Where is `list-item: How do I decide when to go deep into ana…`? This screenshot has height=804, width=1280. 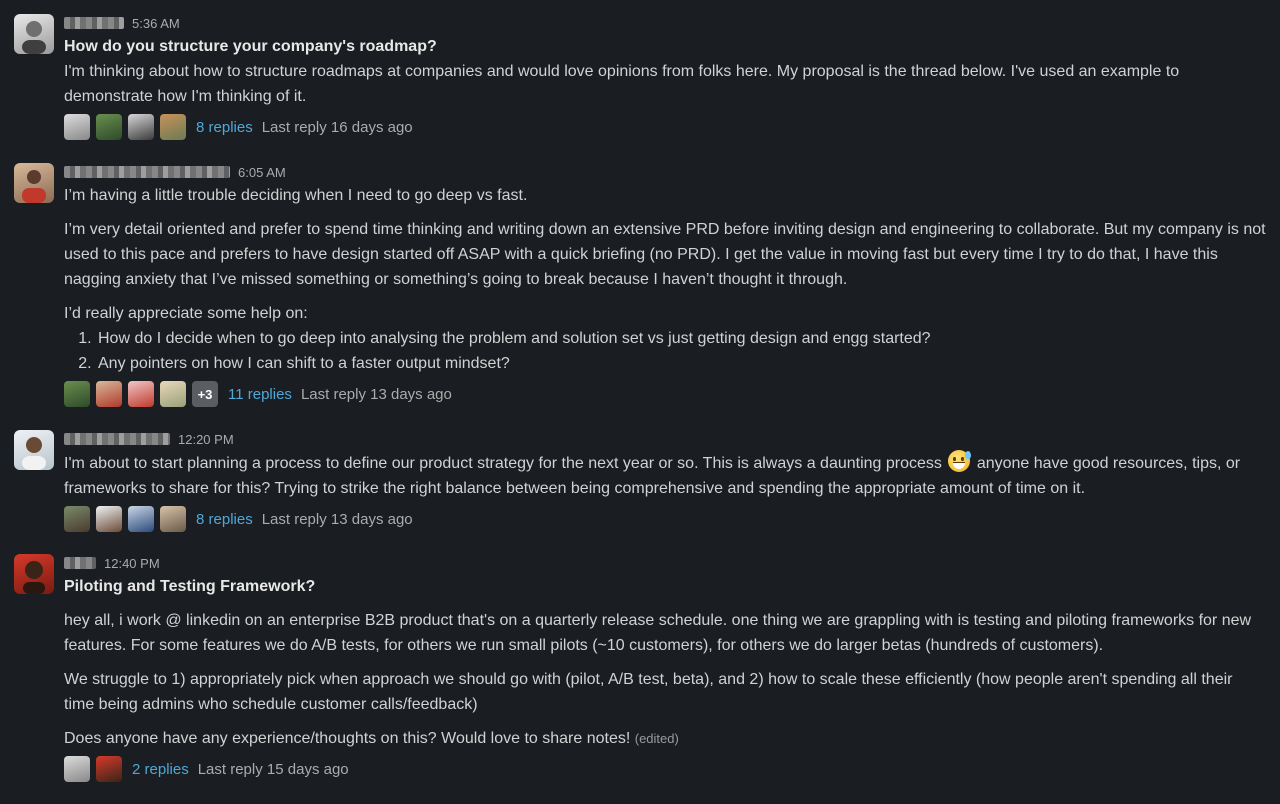 list-item: How do I decide when to go deep into ana… is located at coordinates (681, 338).